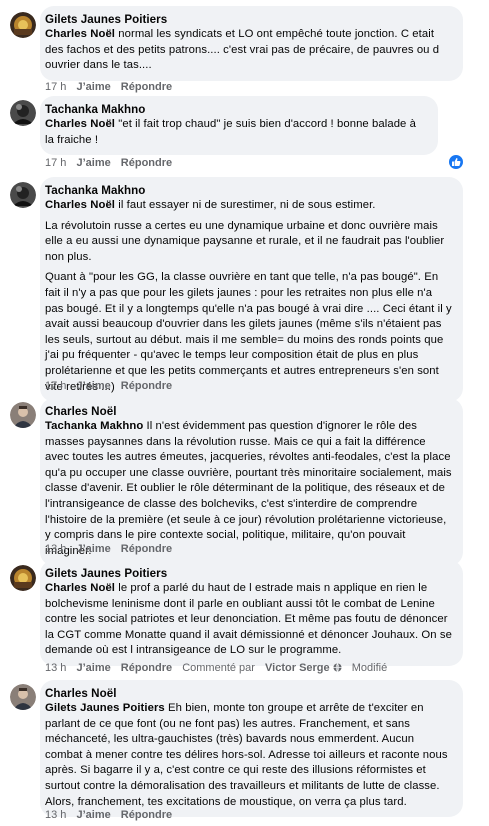 This screenshot has width=489, height=826. Describe the element at coordinates (456, 162) in the screenshot. I see `like-thumb-icon` at that location.